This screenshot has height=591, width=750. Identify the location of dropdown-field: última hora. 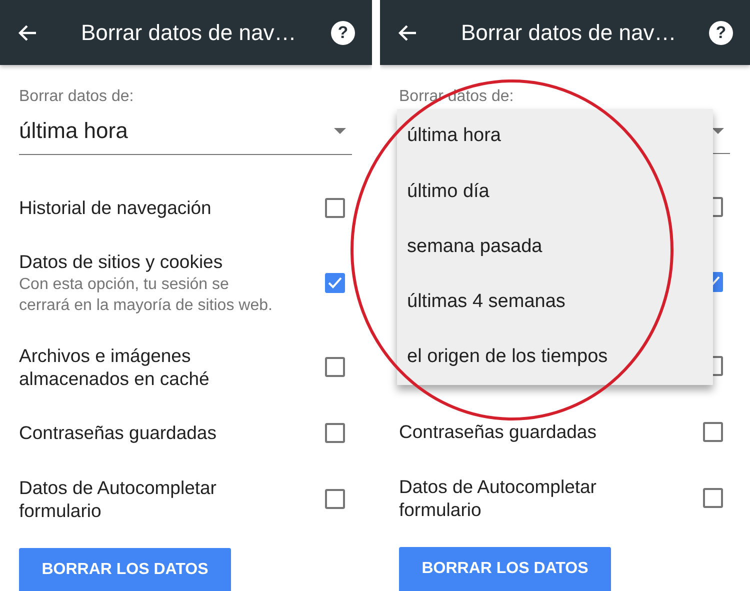
(185, 131).